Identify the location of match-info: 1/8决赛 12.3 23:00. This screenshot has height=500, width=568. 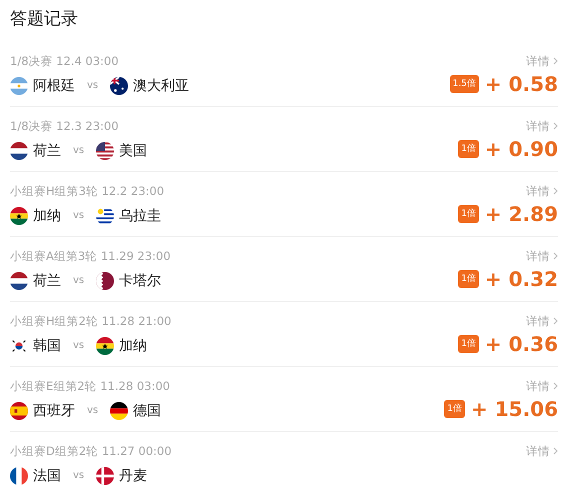
(65, 126).